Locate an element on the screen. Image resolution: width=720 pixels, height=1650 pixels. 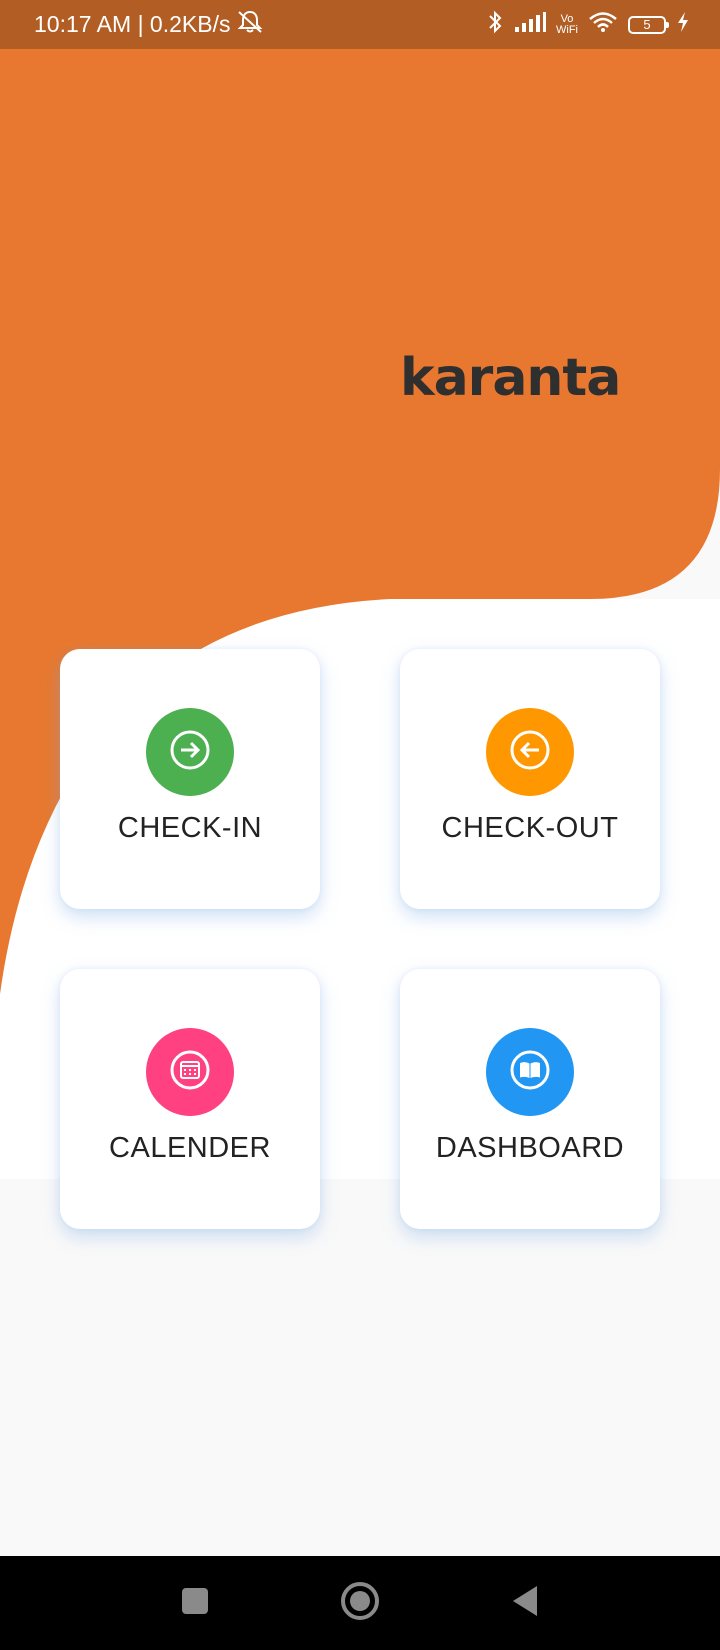
calendar-icon is located at coordinates (190, 1072).